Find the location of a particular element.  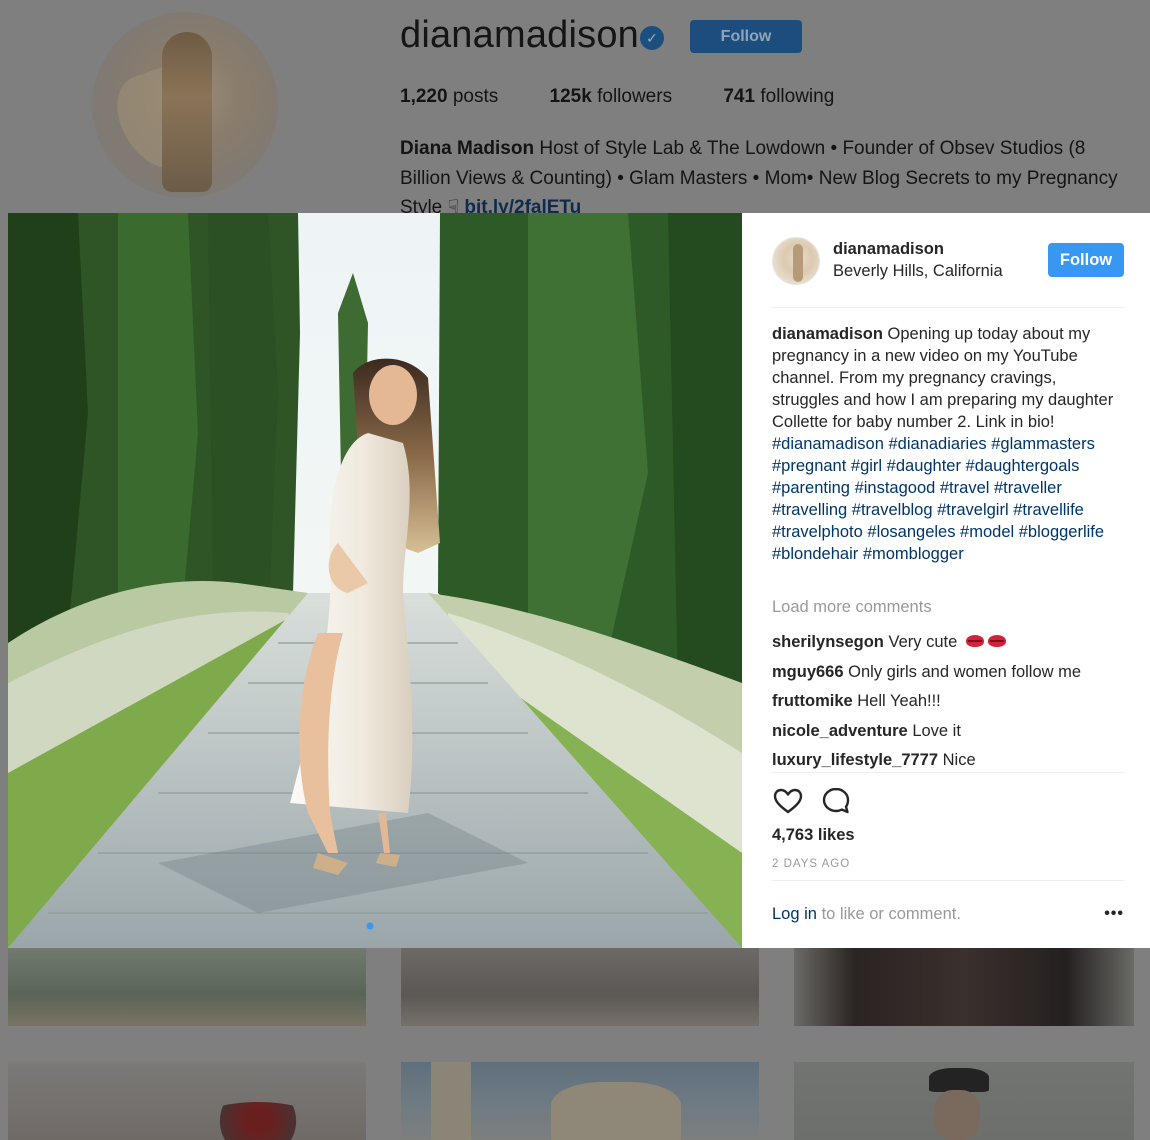

login-prompt-text: to like or comment. is located at coordinates (891, 914).